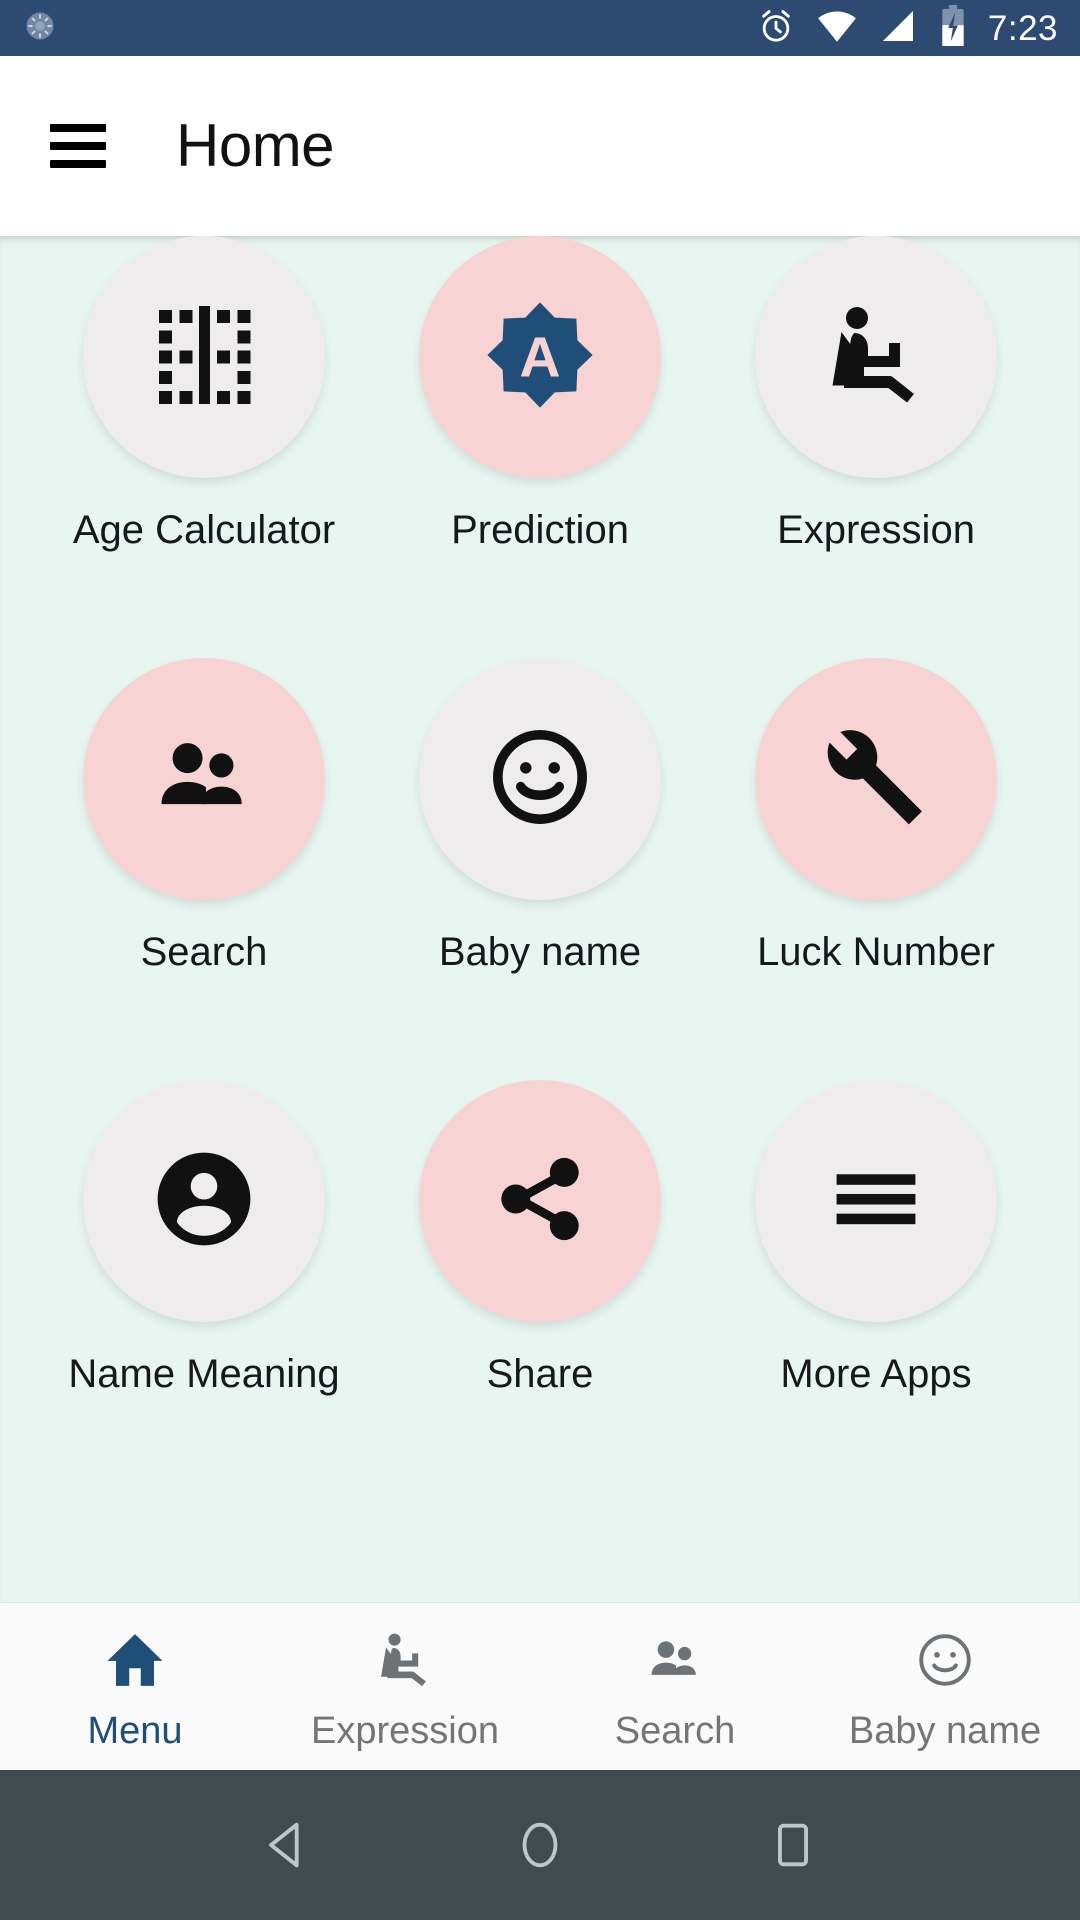  I want to click on status-bar-notifications, so click(40, 28).